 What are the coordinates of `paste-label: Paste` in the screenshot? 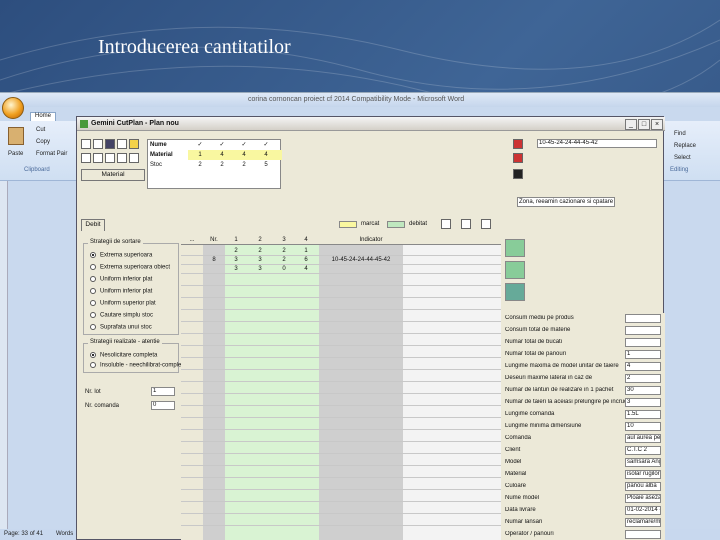 It's located at (15, 154).